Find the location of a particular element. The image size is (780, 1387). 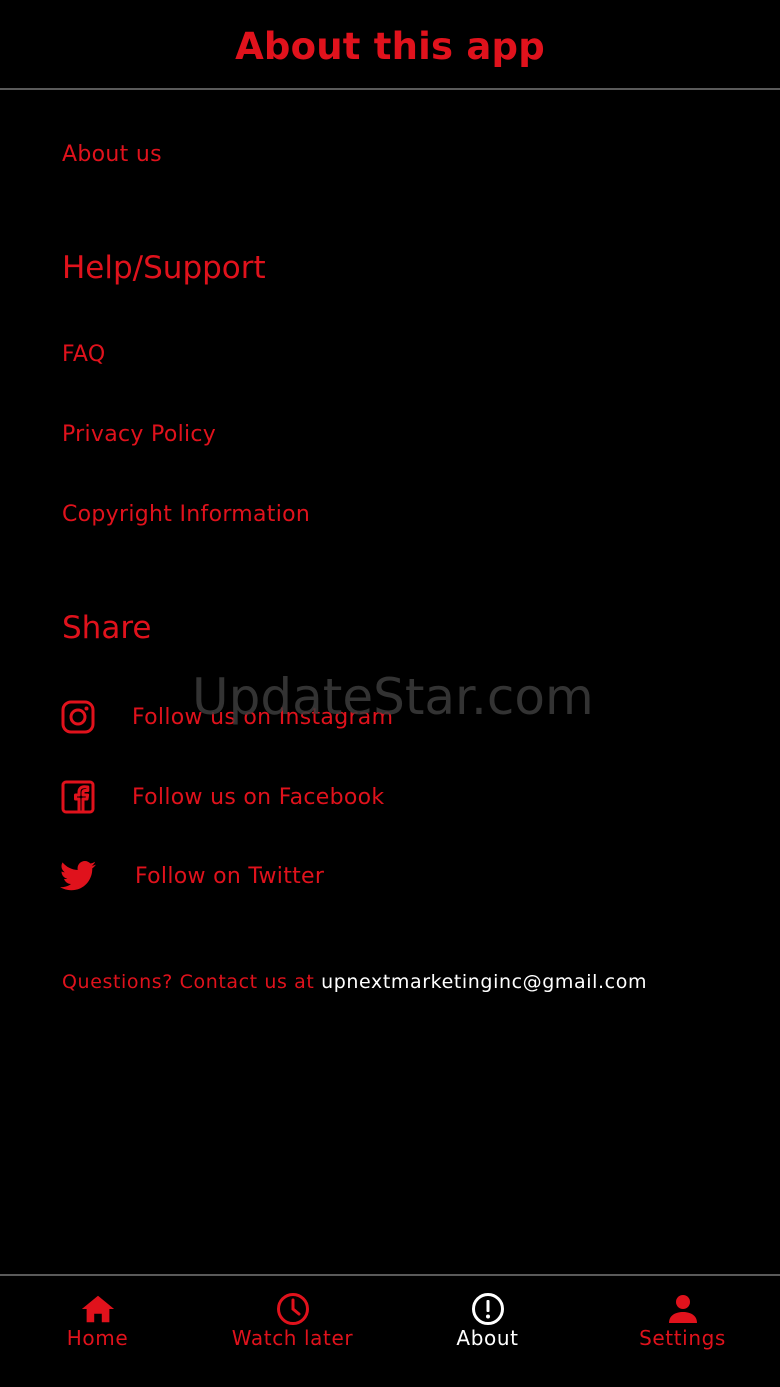

share-heading: Share is located at coordinates (107, 628).